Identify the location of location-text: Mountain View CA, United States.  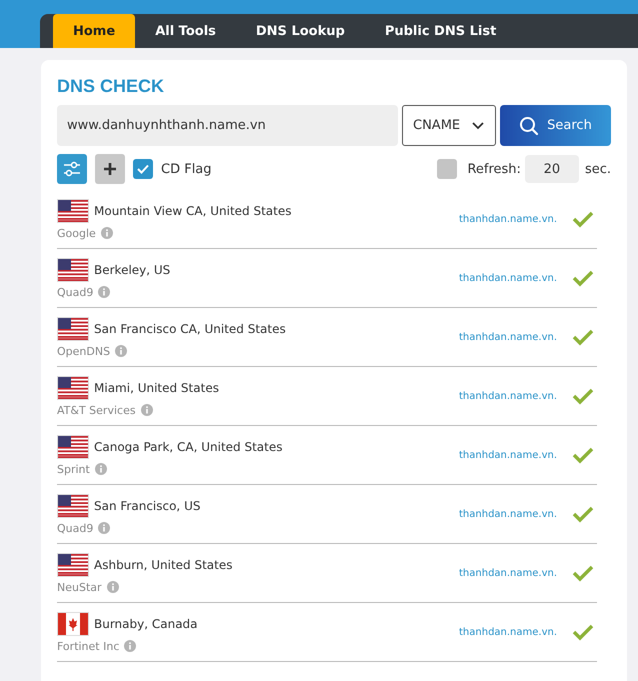
(193, 211).